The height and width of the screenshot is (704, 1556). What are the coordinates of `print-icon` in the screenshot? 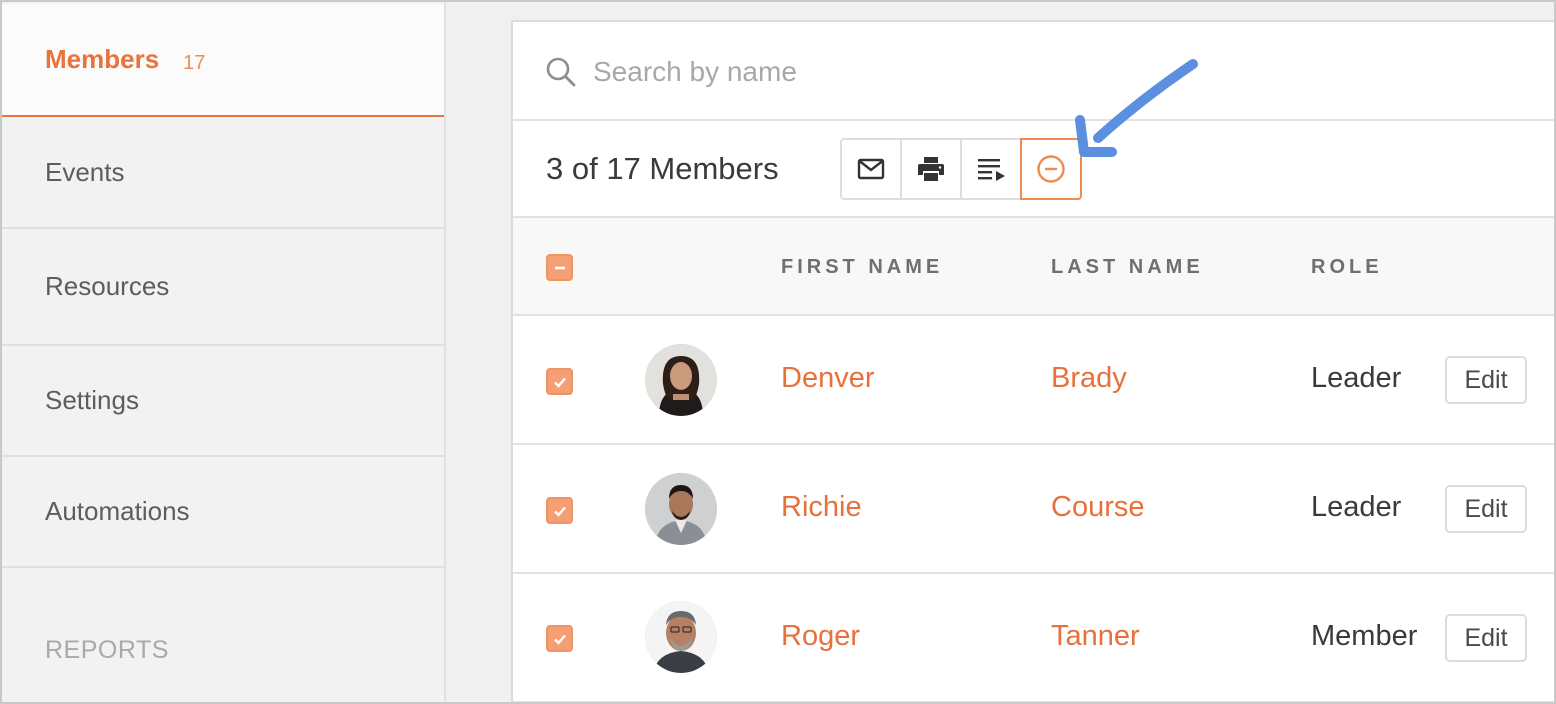 It's located at (931, 169).